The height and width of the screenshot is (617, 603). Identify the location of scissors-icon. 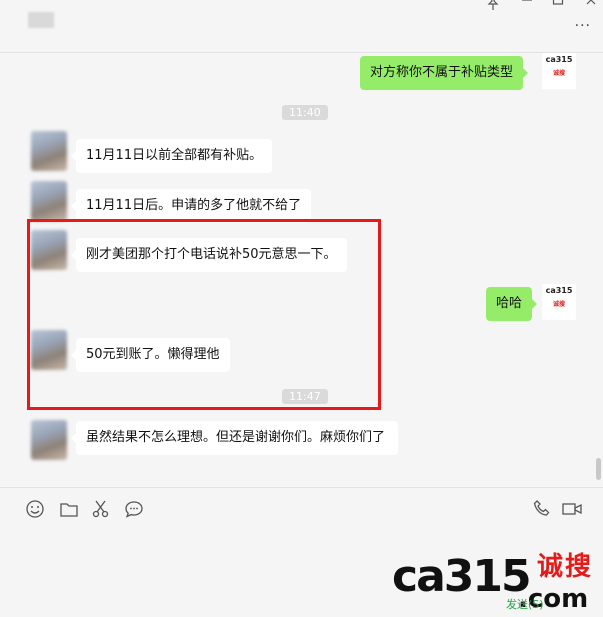
(101, 509).